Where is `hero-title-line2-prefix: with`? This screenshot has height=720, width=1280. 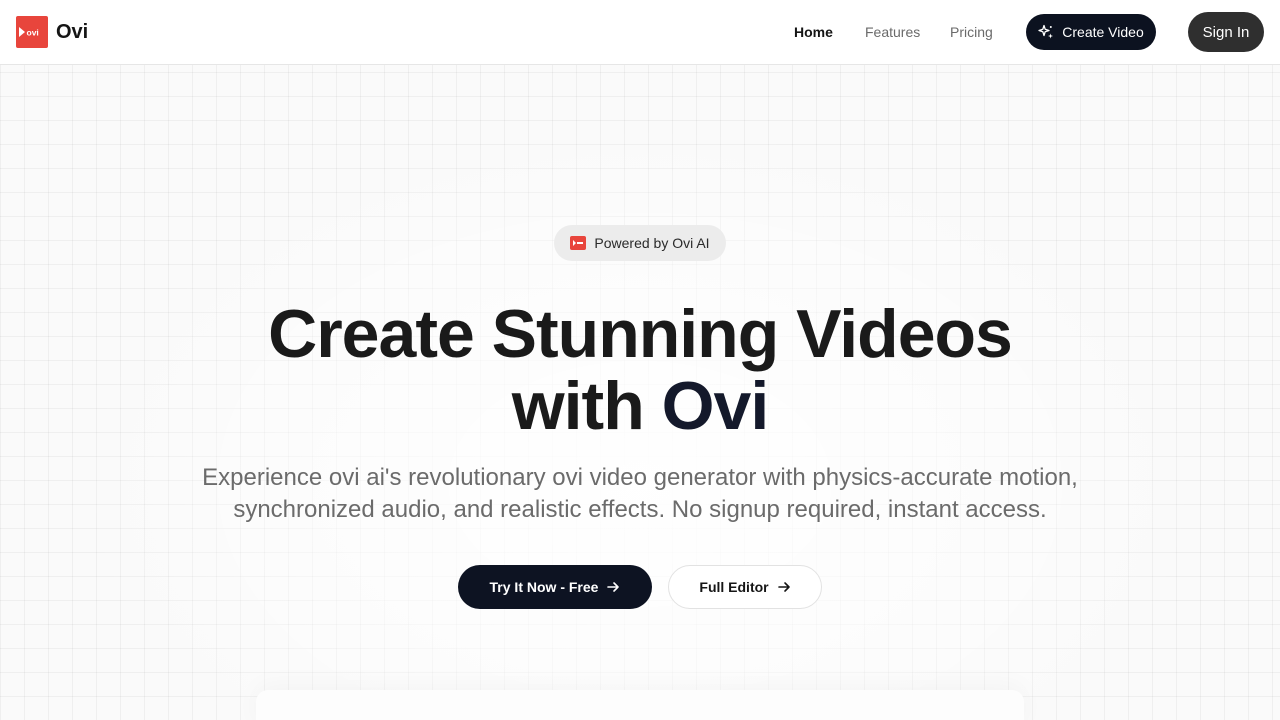
hero-title-line2-prefix: with is located at coordinates (586, 406).